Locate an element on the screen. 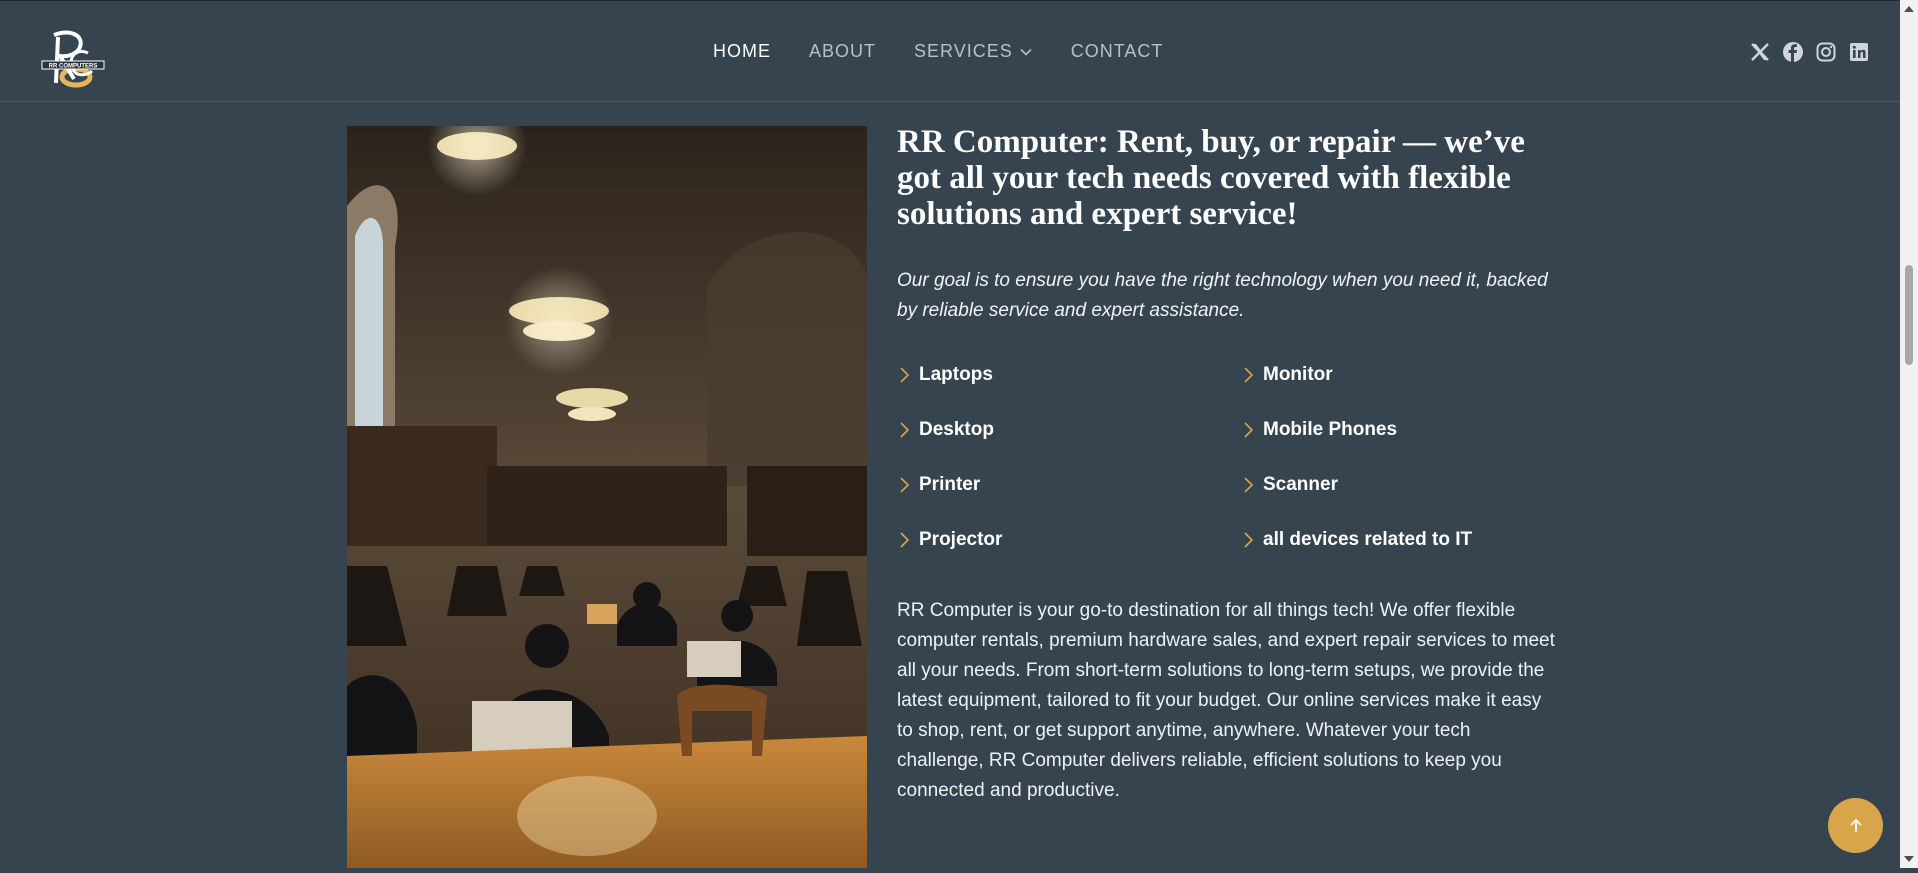 This screenshot has width=1918, height=873. nav-contact-label: CONTACT is located at coordinates (1117, 51).